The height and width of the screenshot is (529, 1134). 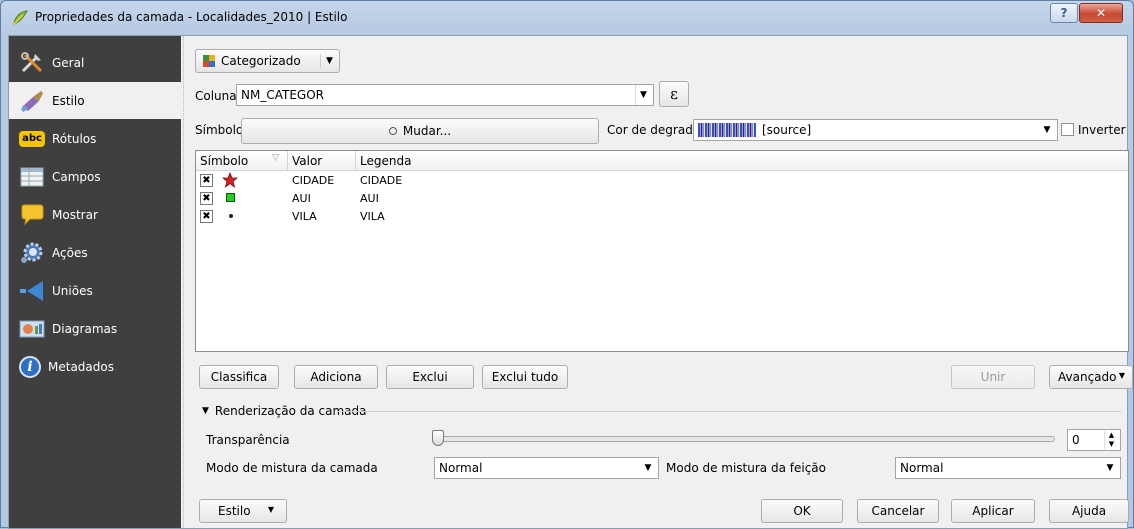 What do you see at coordinates (74, 138) in the screenshot?
I see `sidebar-item-label: Rótulos` at bounding box center [74, 138].